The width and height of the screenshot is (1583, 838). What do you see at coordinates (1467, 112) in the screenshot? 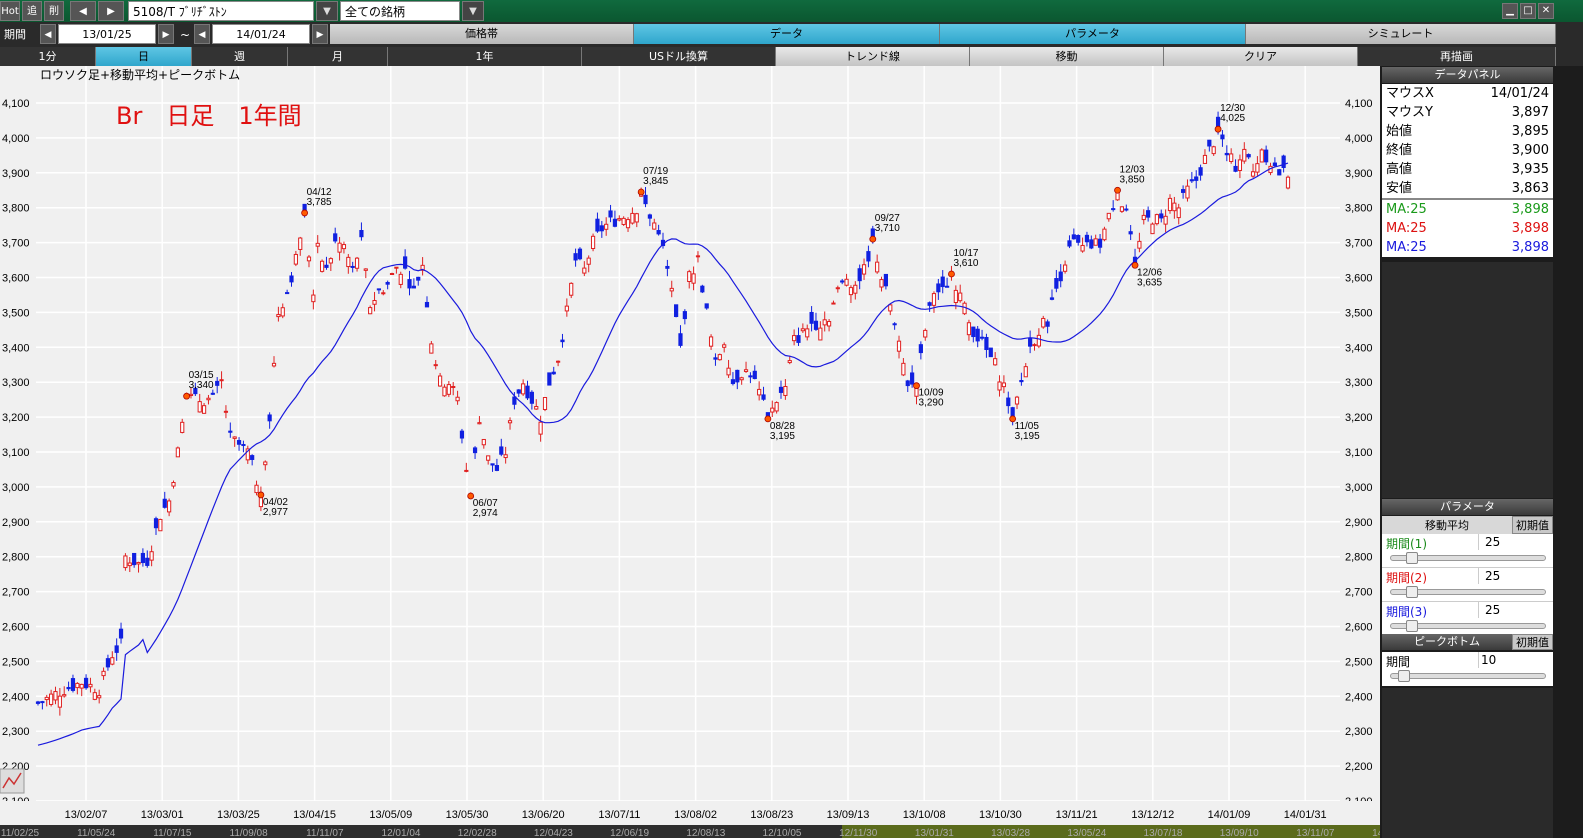
I see `data-panel-row: マウスY 3,897` at bounding box center [1467, 112].